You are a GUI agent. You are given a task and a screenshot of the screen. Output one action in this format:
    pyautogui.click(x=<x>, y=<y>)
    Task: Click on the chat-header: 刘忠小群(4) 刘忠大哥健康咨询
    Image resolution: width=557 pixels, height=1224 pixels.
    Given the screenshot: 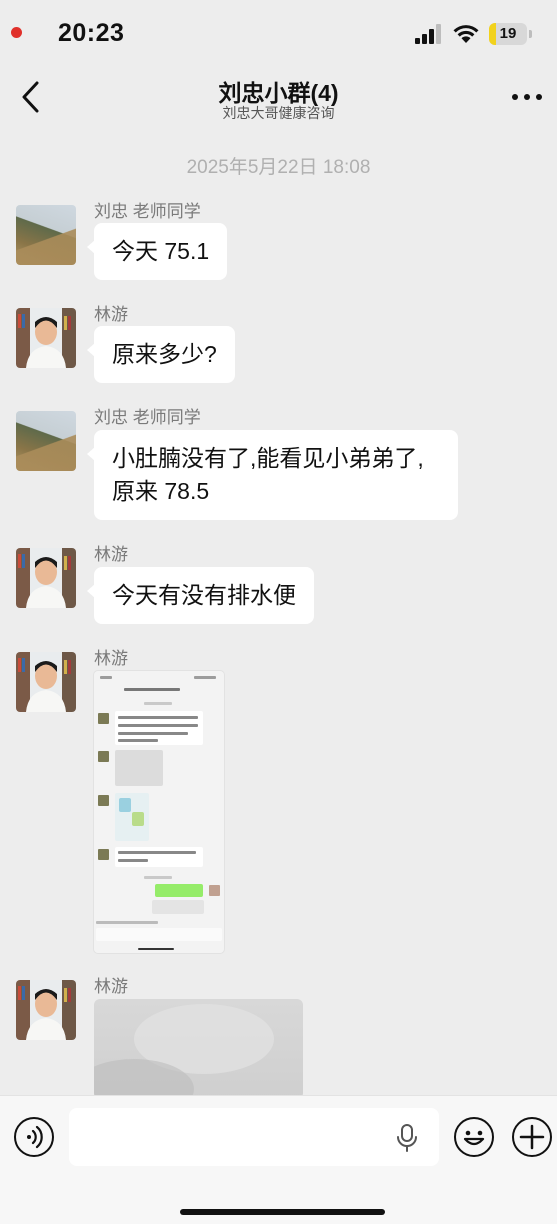 What is the action you would take?
    pyautogui.click(x=278, y=100)
    